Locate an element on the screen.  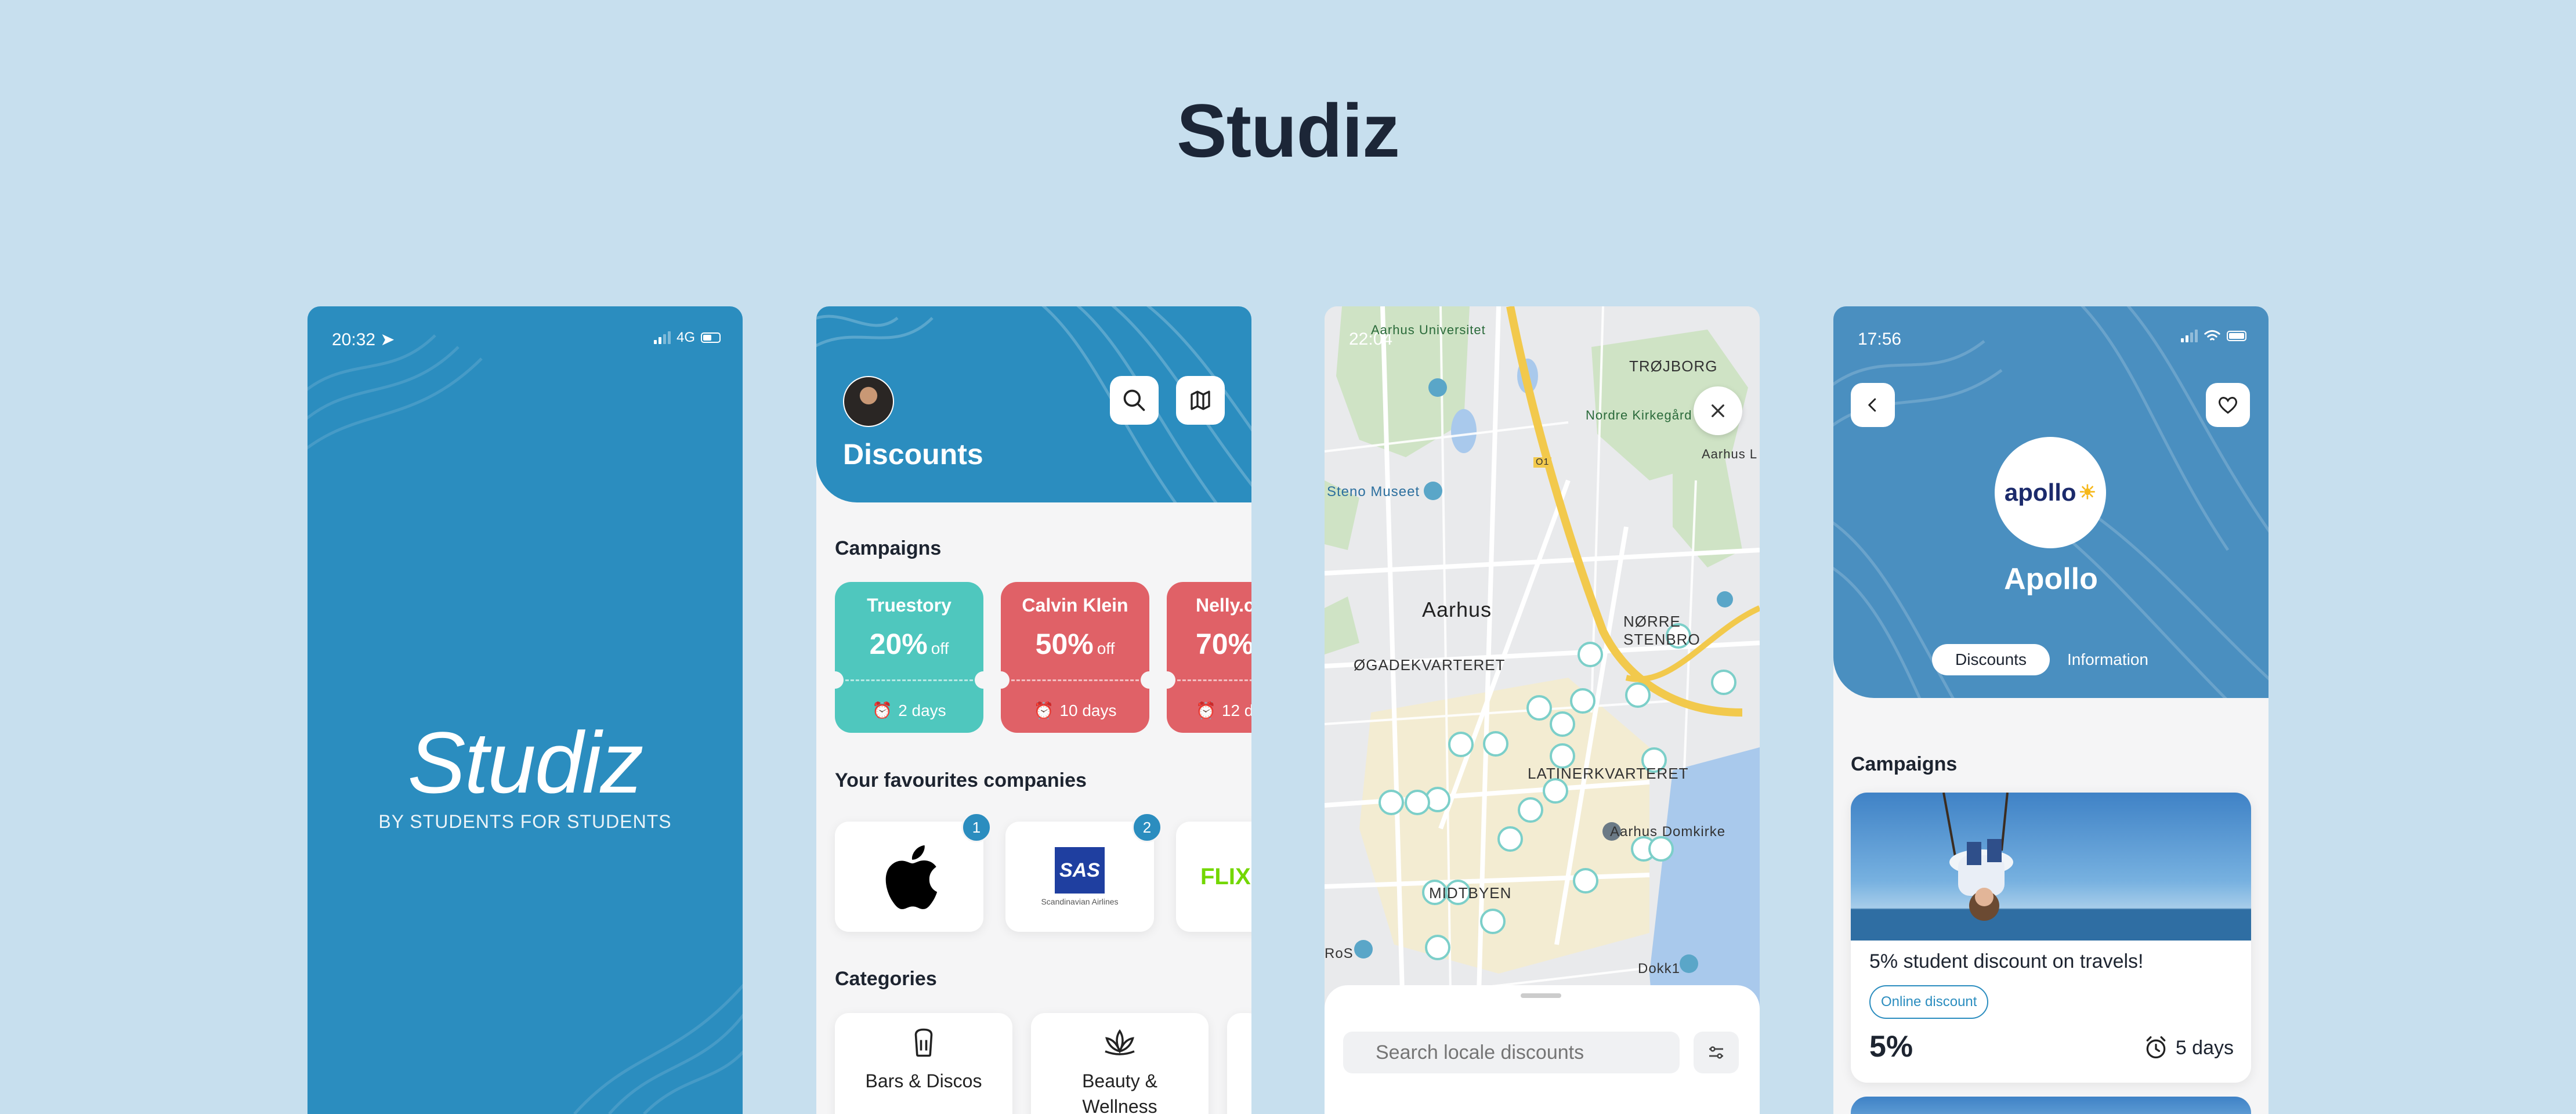
swing-photo is located at coordinates (1977, 857).